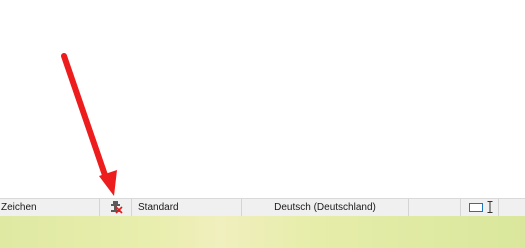  I want to click on page-style-label: Standard, so click(158, 207).